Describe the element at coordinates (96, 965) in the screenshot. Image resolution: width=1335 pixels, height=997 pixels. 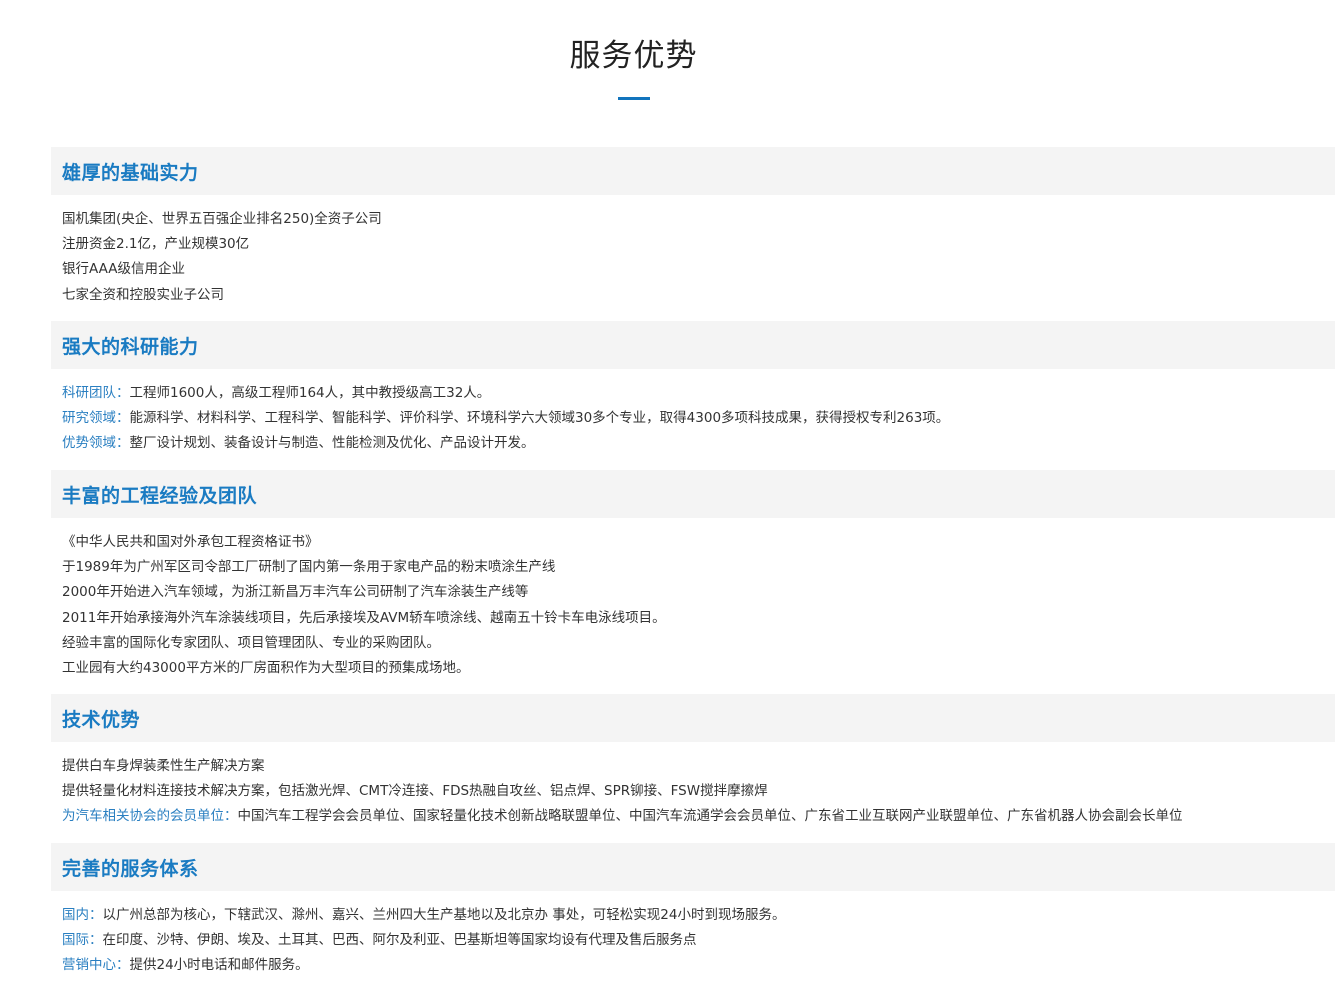
I see `item-label: 营销中心：` at that location.